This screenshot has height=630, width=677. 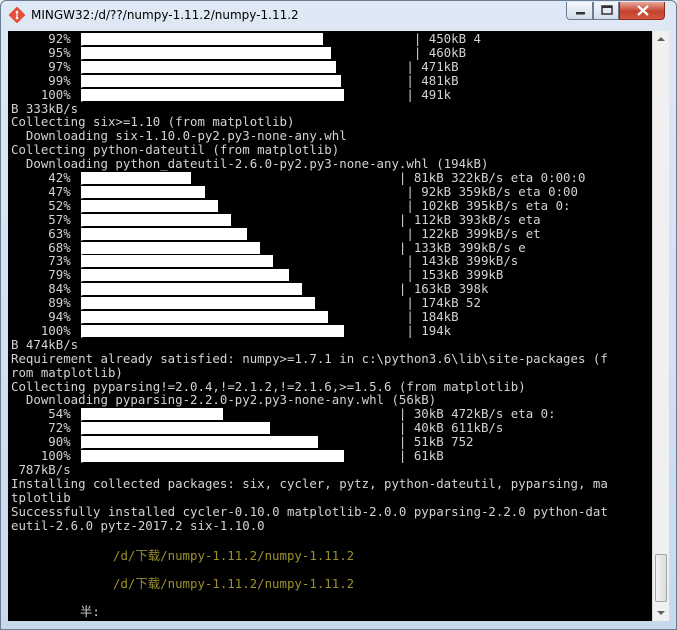 What do you see at coordinates (661, 578) in the screenshot?
I see `scrollbar-thumb` at bounding box center [661, 578].